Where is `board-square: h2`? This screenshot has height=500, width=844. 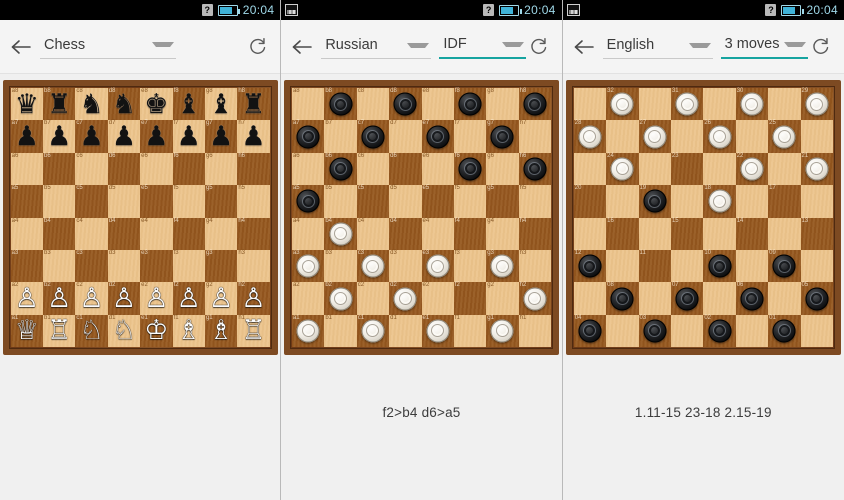 board-square: h2 is located at coordinates (535, 298).